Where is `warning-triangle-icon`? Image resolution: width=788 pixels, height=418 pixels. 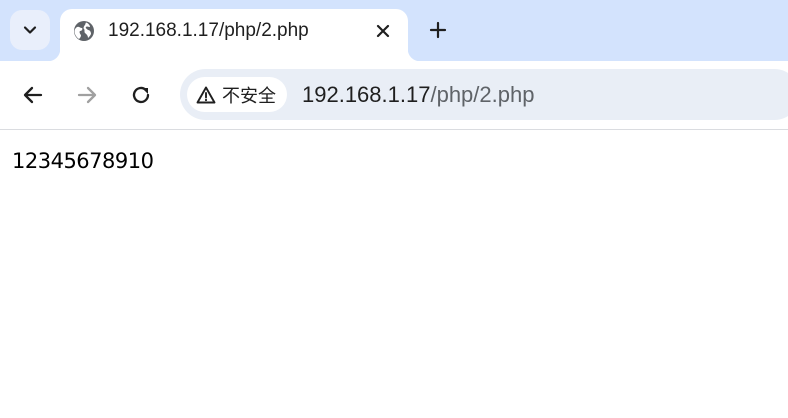
warning-triangle-icon is located at coordinates (206, 94).